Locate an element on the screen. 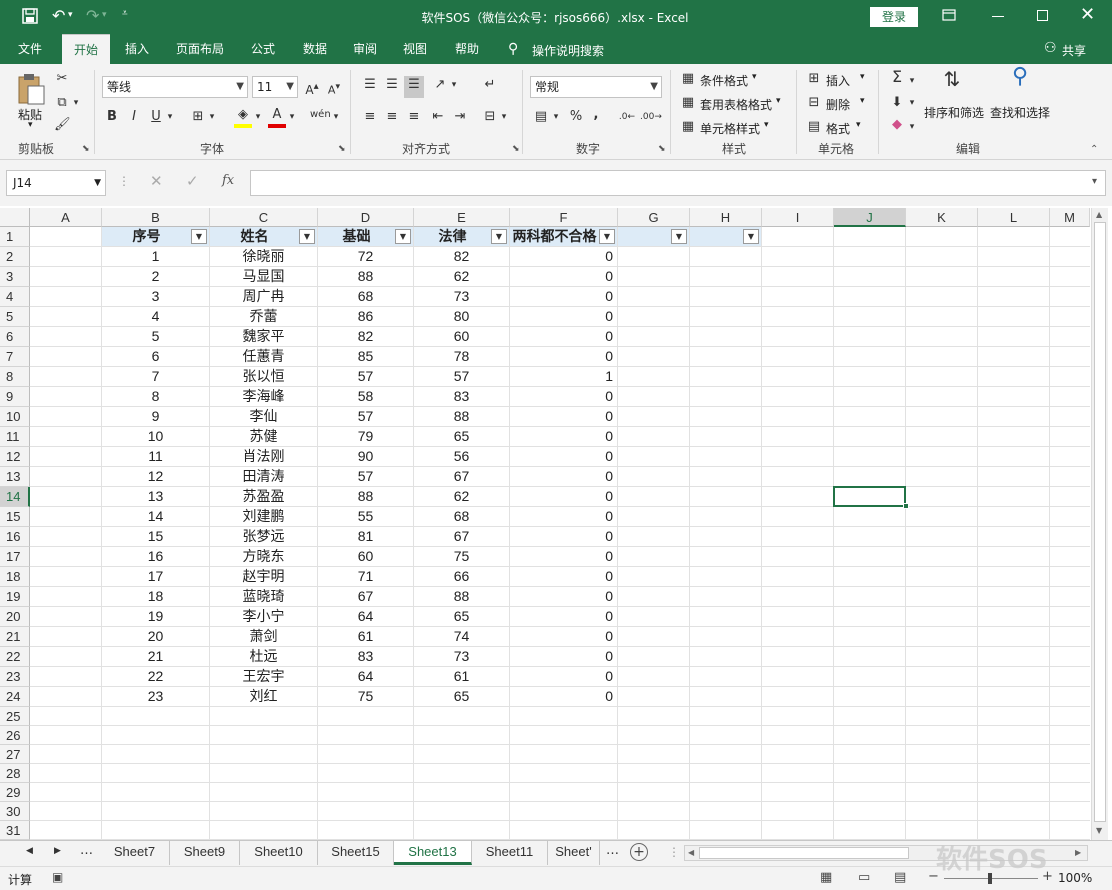 This screenshot has width=1112, height=890. table-cell: 周广冉 is located at coordinates (263, 296).